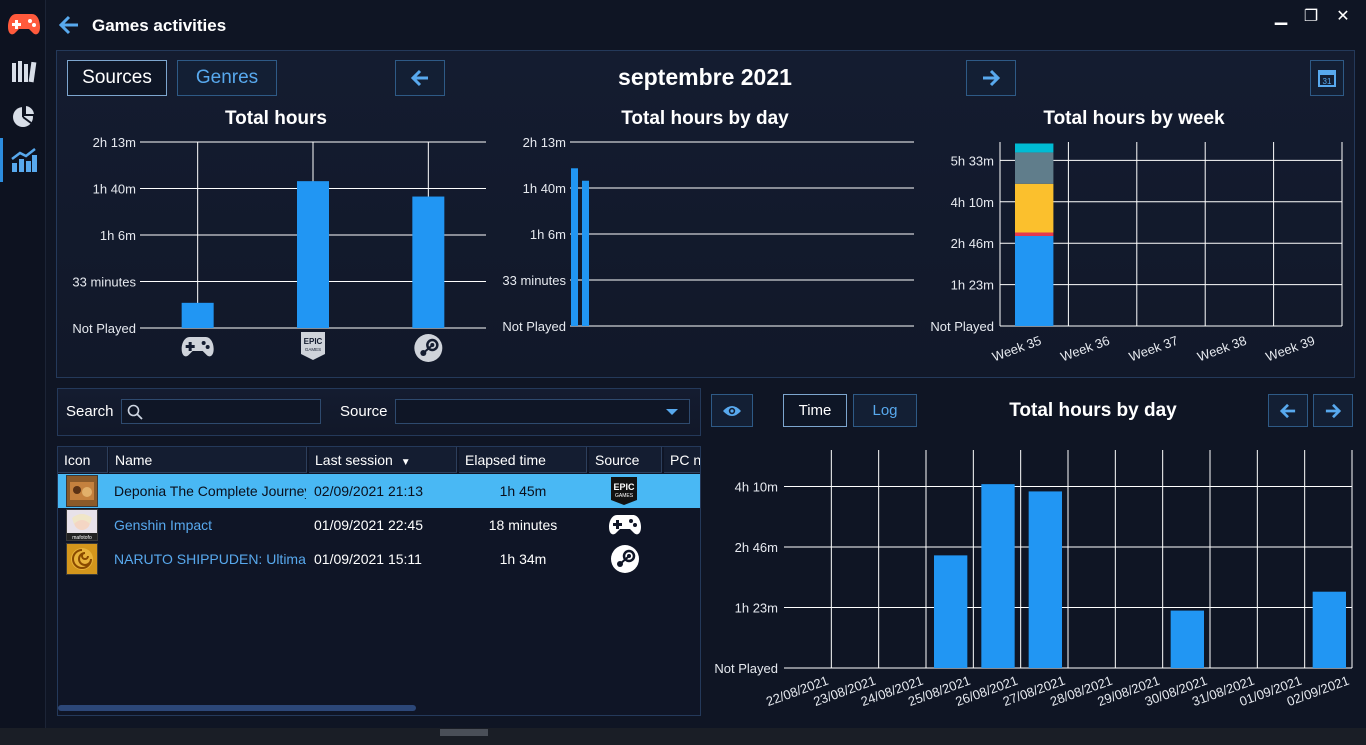  I want to click on source-select, so click(542, 411).